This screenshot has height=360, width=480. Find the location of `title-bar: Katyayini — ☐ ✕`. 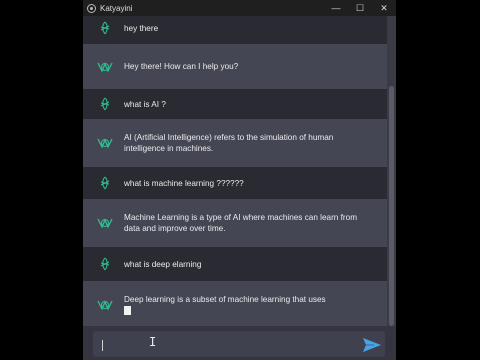

title-bar: Katyayini — ☐ ✕ is located at coordinates (239, 8).